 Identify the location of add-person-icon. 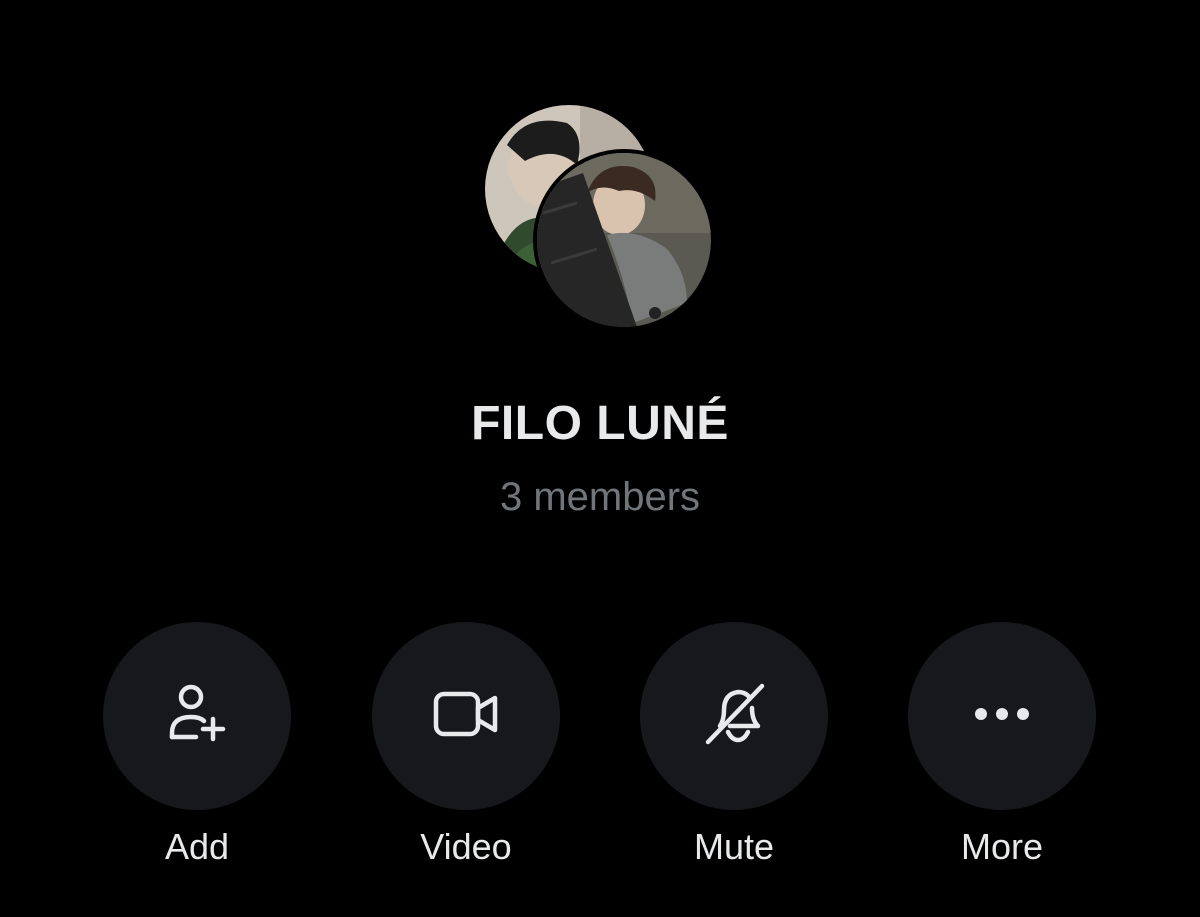
(197, 716).